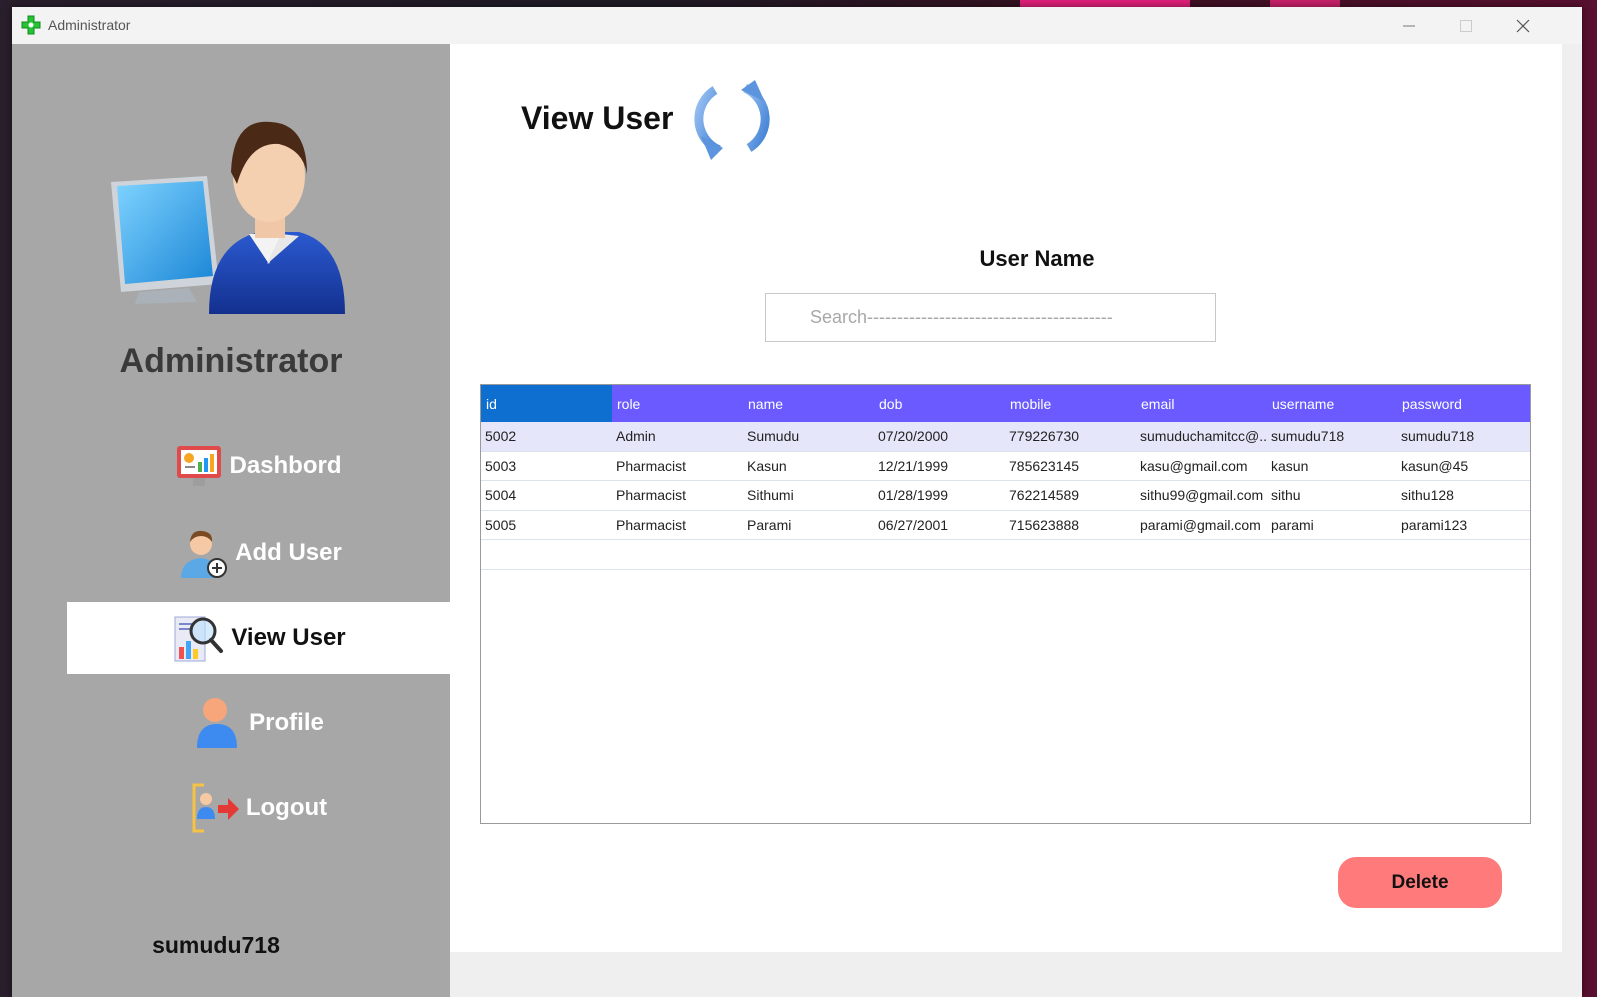  I want to click on search-label: User Name, so click(1037, 258).